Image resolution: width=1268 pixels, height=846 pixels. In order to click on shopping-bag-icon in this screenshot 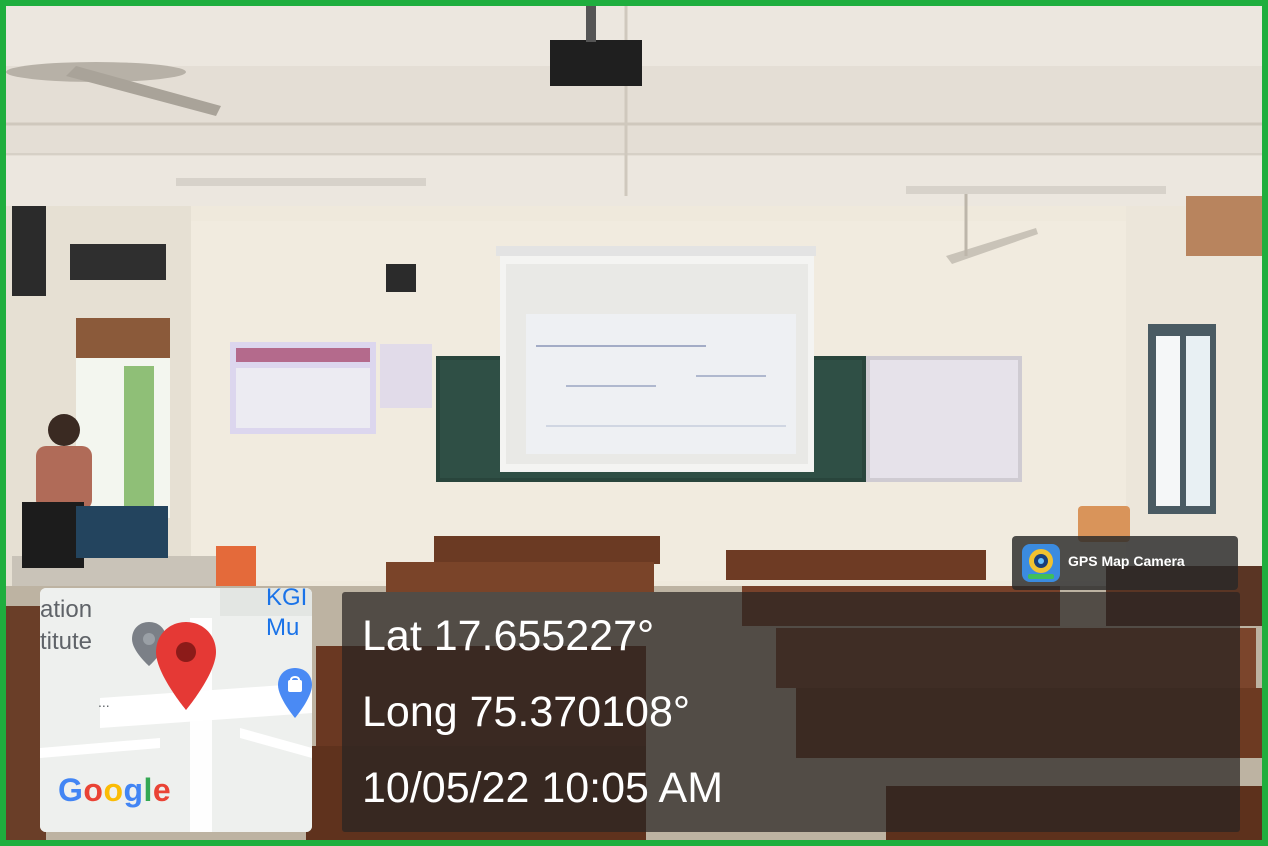, I will do `click(295, 693)`.